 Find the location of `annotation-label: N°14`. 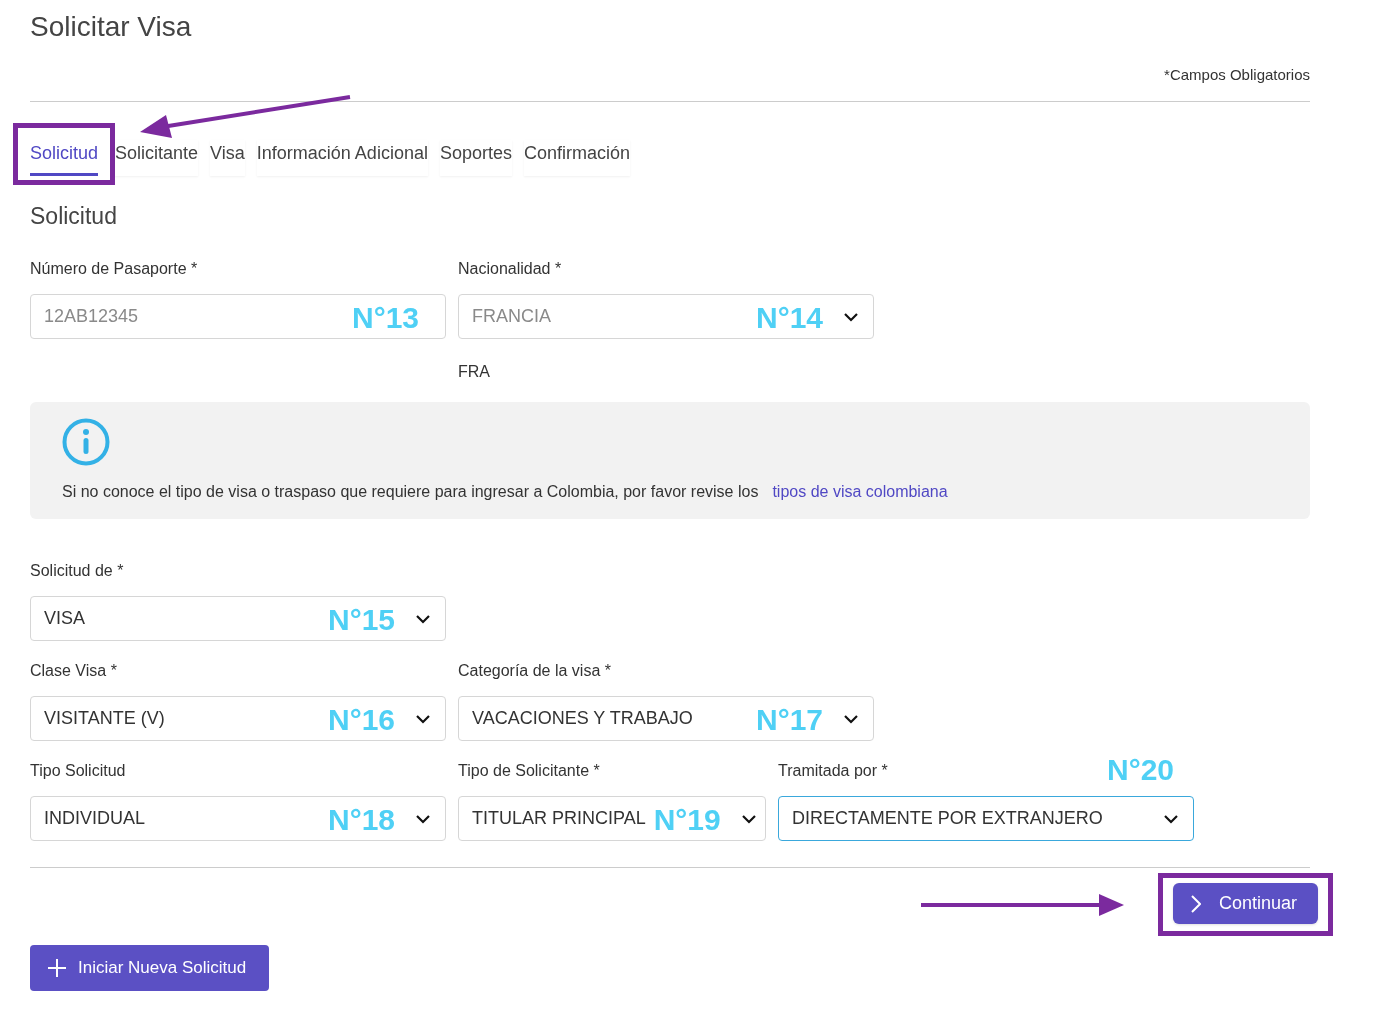

annotation-label: N°14 is located at coordinates (789, 317).